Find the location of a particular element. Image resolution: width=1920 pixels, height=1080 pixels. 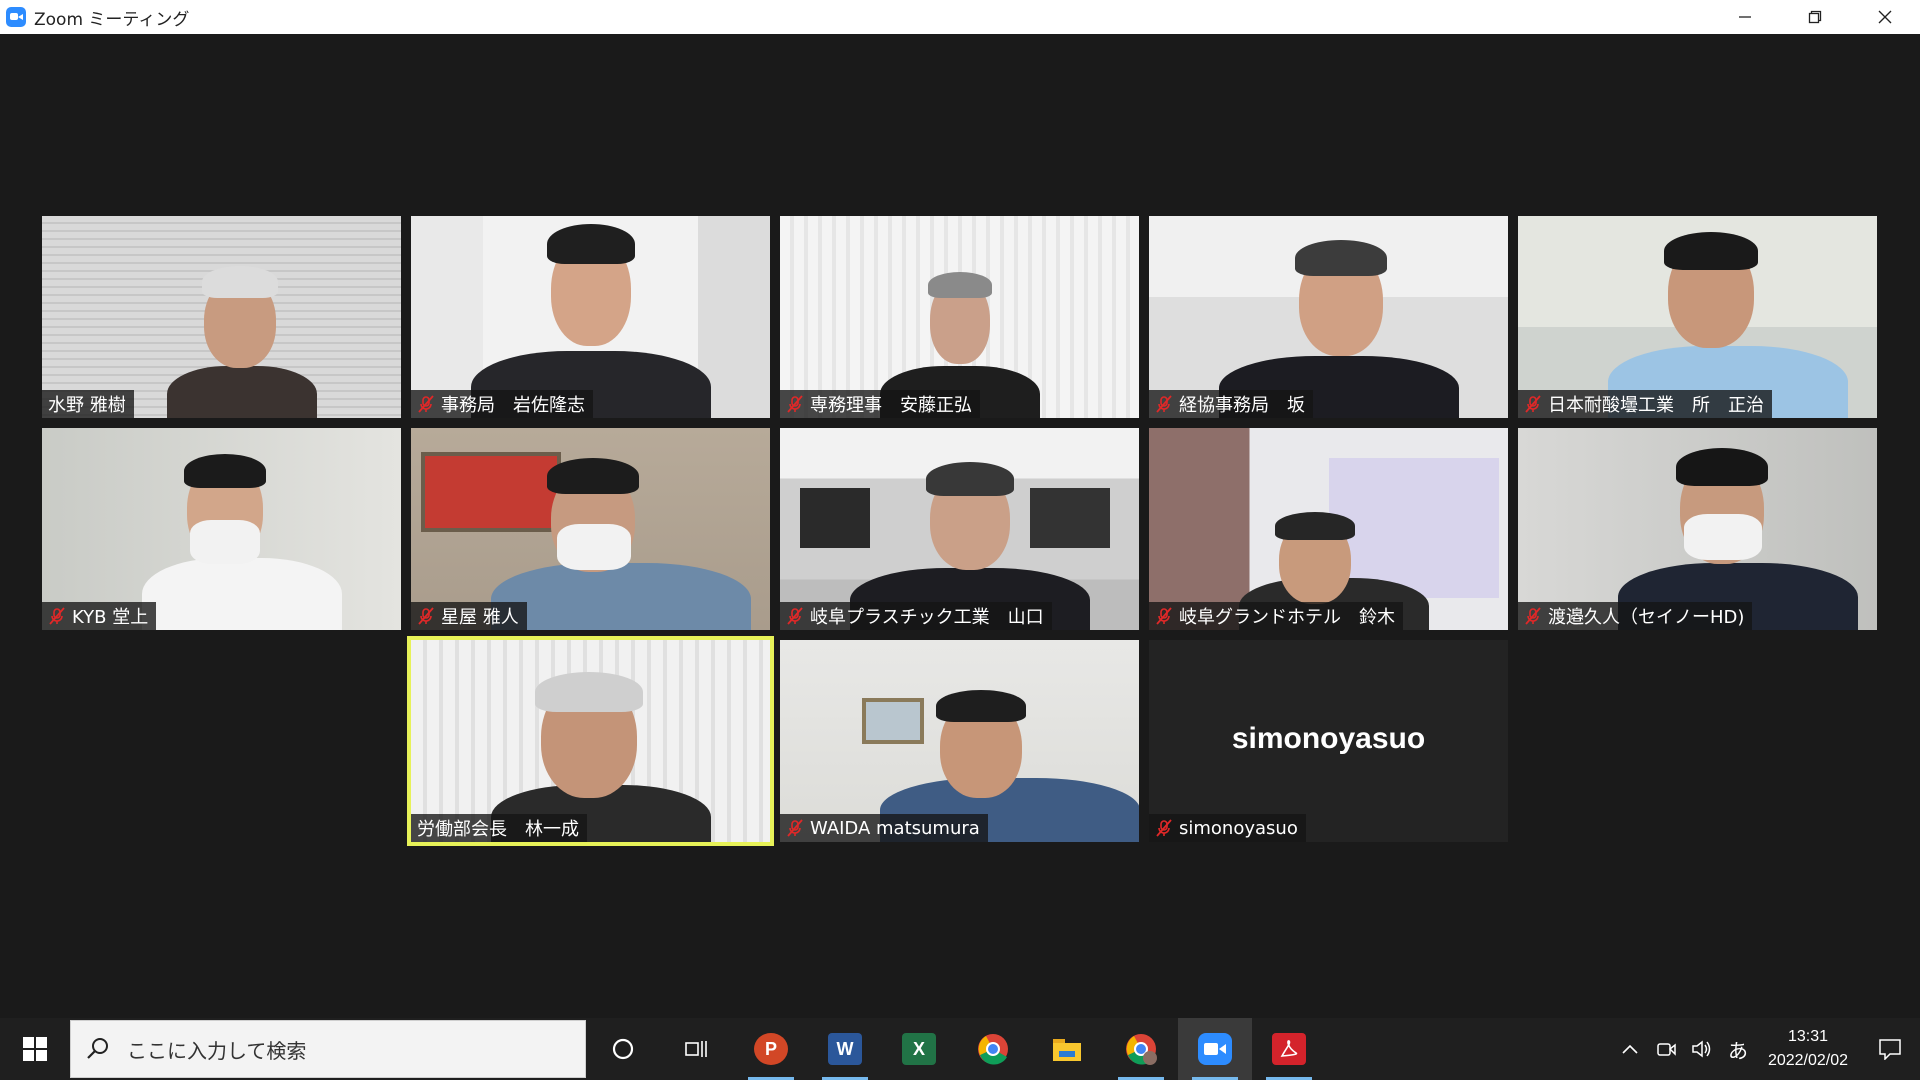

meet-now-icon is located at coordinates (1666, 1049).